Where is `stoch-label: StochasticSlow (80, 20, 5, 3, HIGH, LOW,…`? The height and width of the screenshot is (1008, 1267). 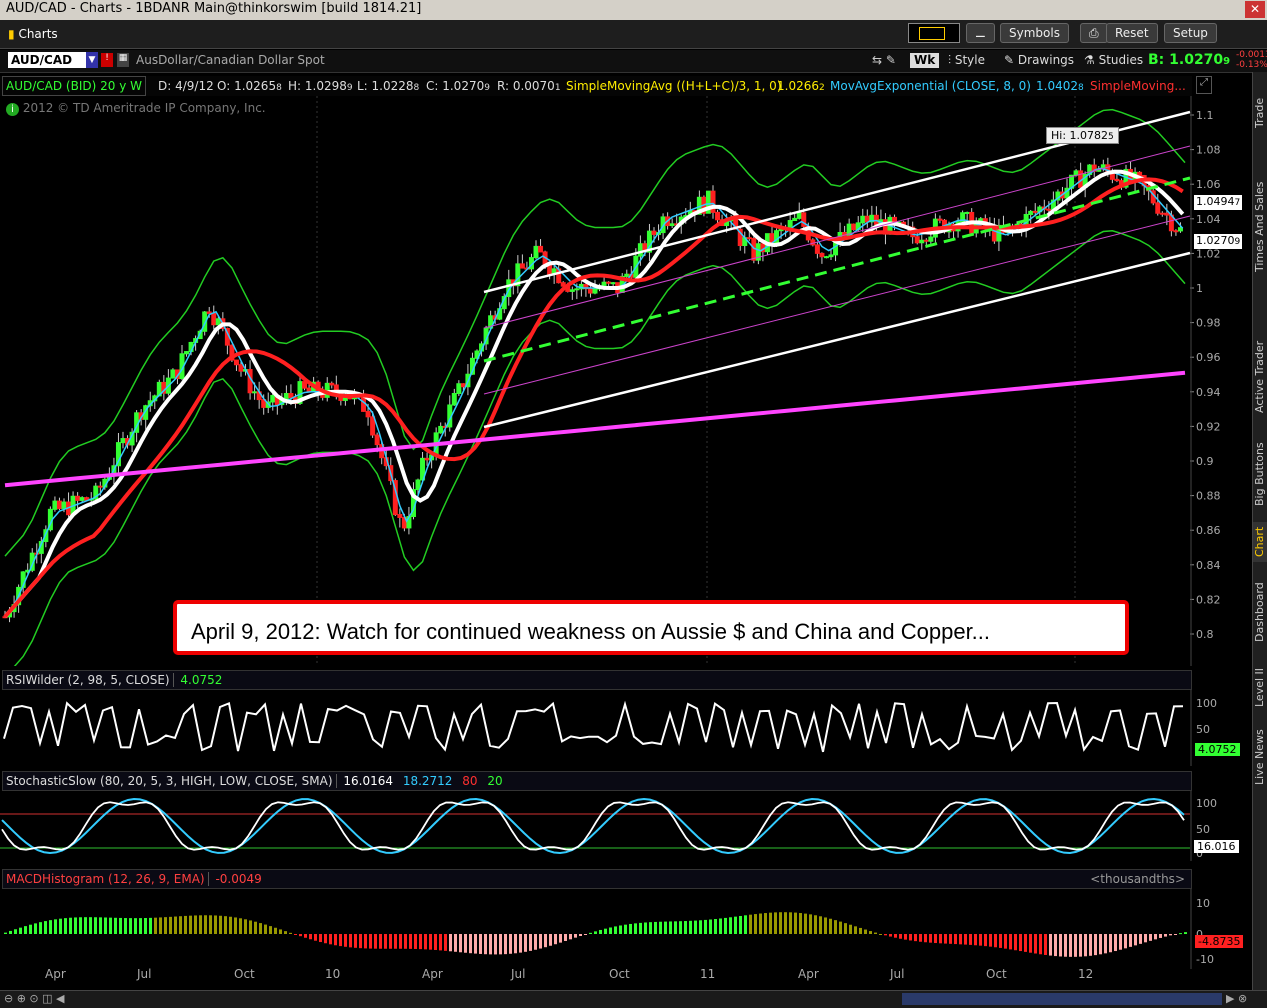
stoch-label: StochasticSlow (80, 20, 5, 3, HIGH, LOW,… is located at coordinates (170, 781).